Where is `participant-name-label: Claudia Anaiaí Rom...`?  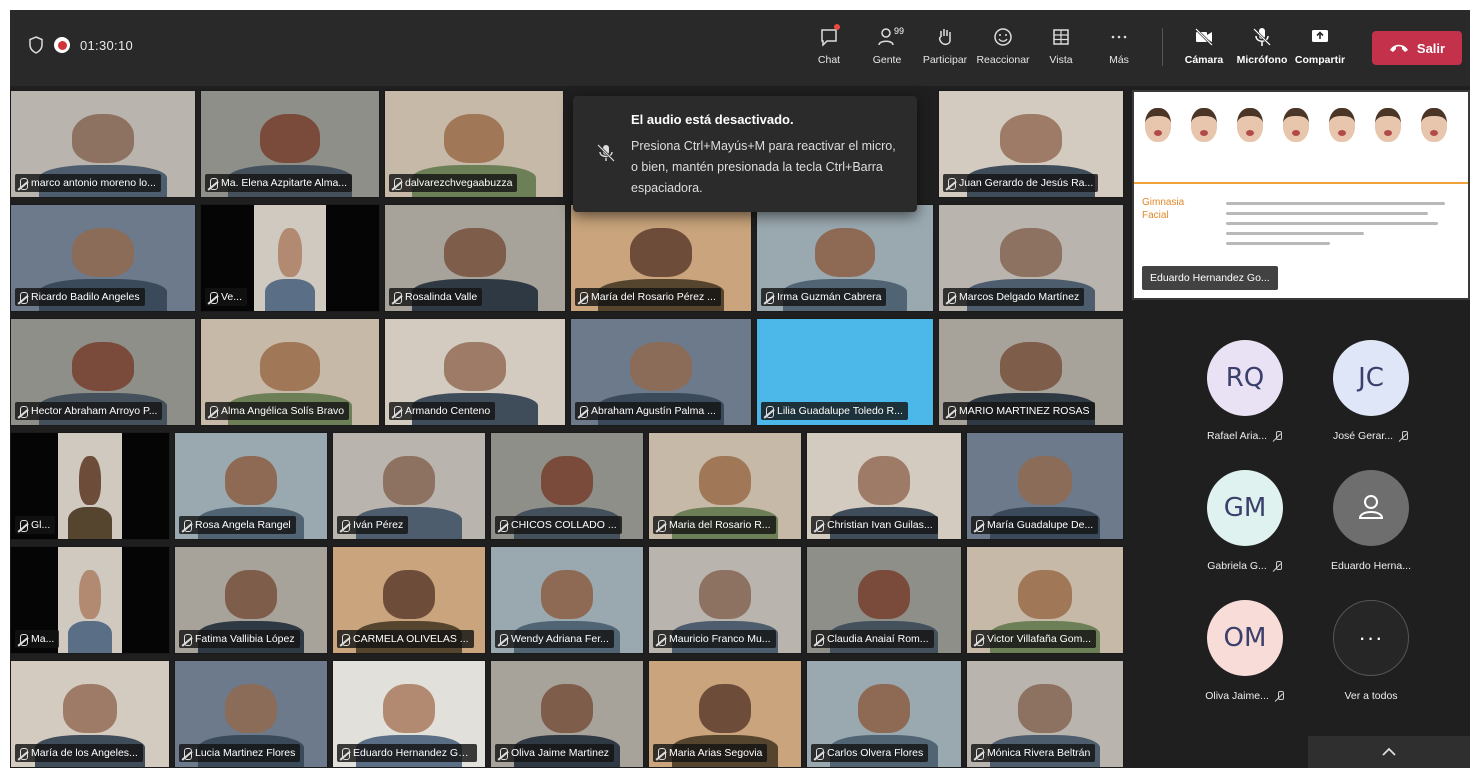
participant-name-label: Claudia Anaiaí Rom... is located at coordinates (872, 639).